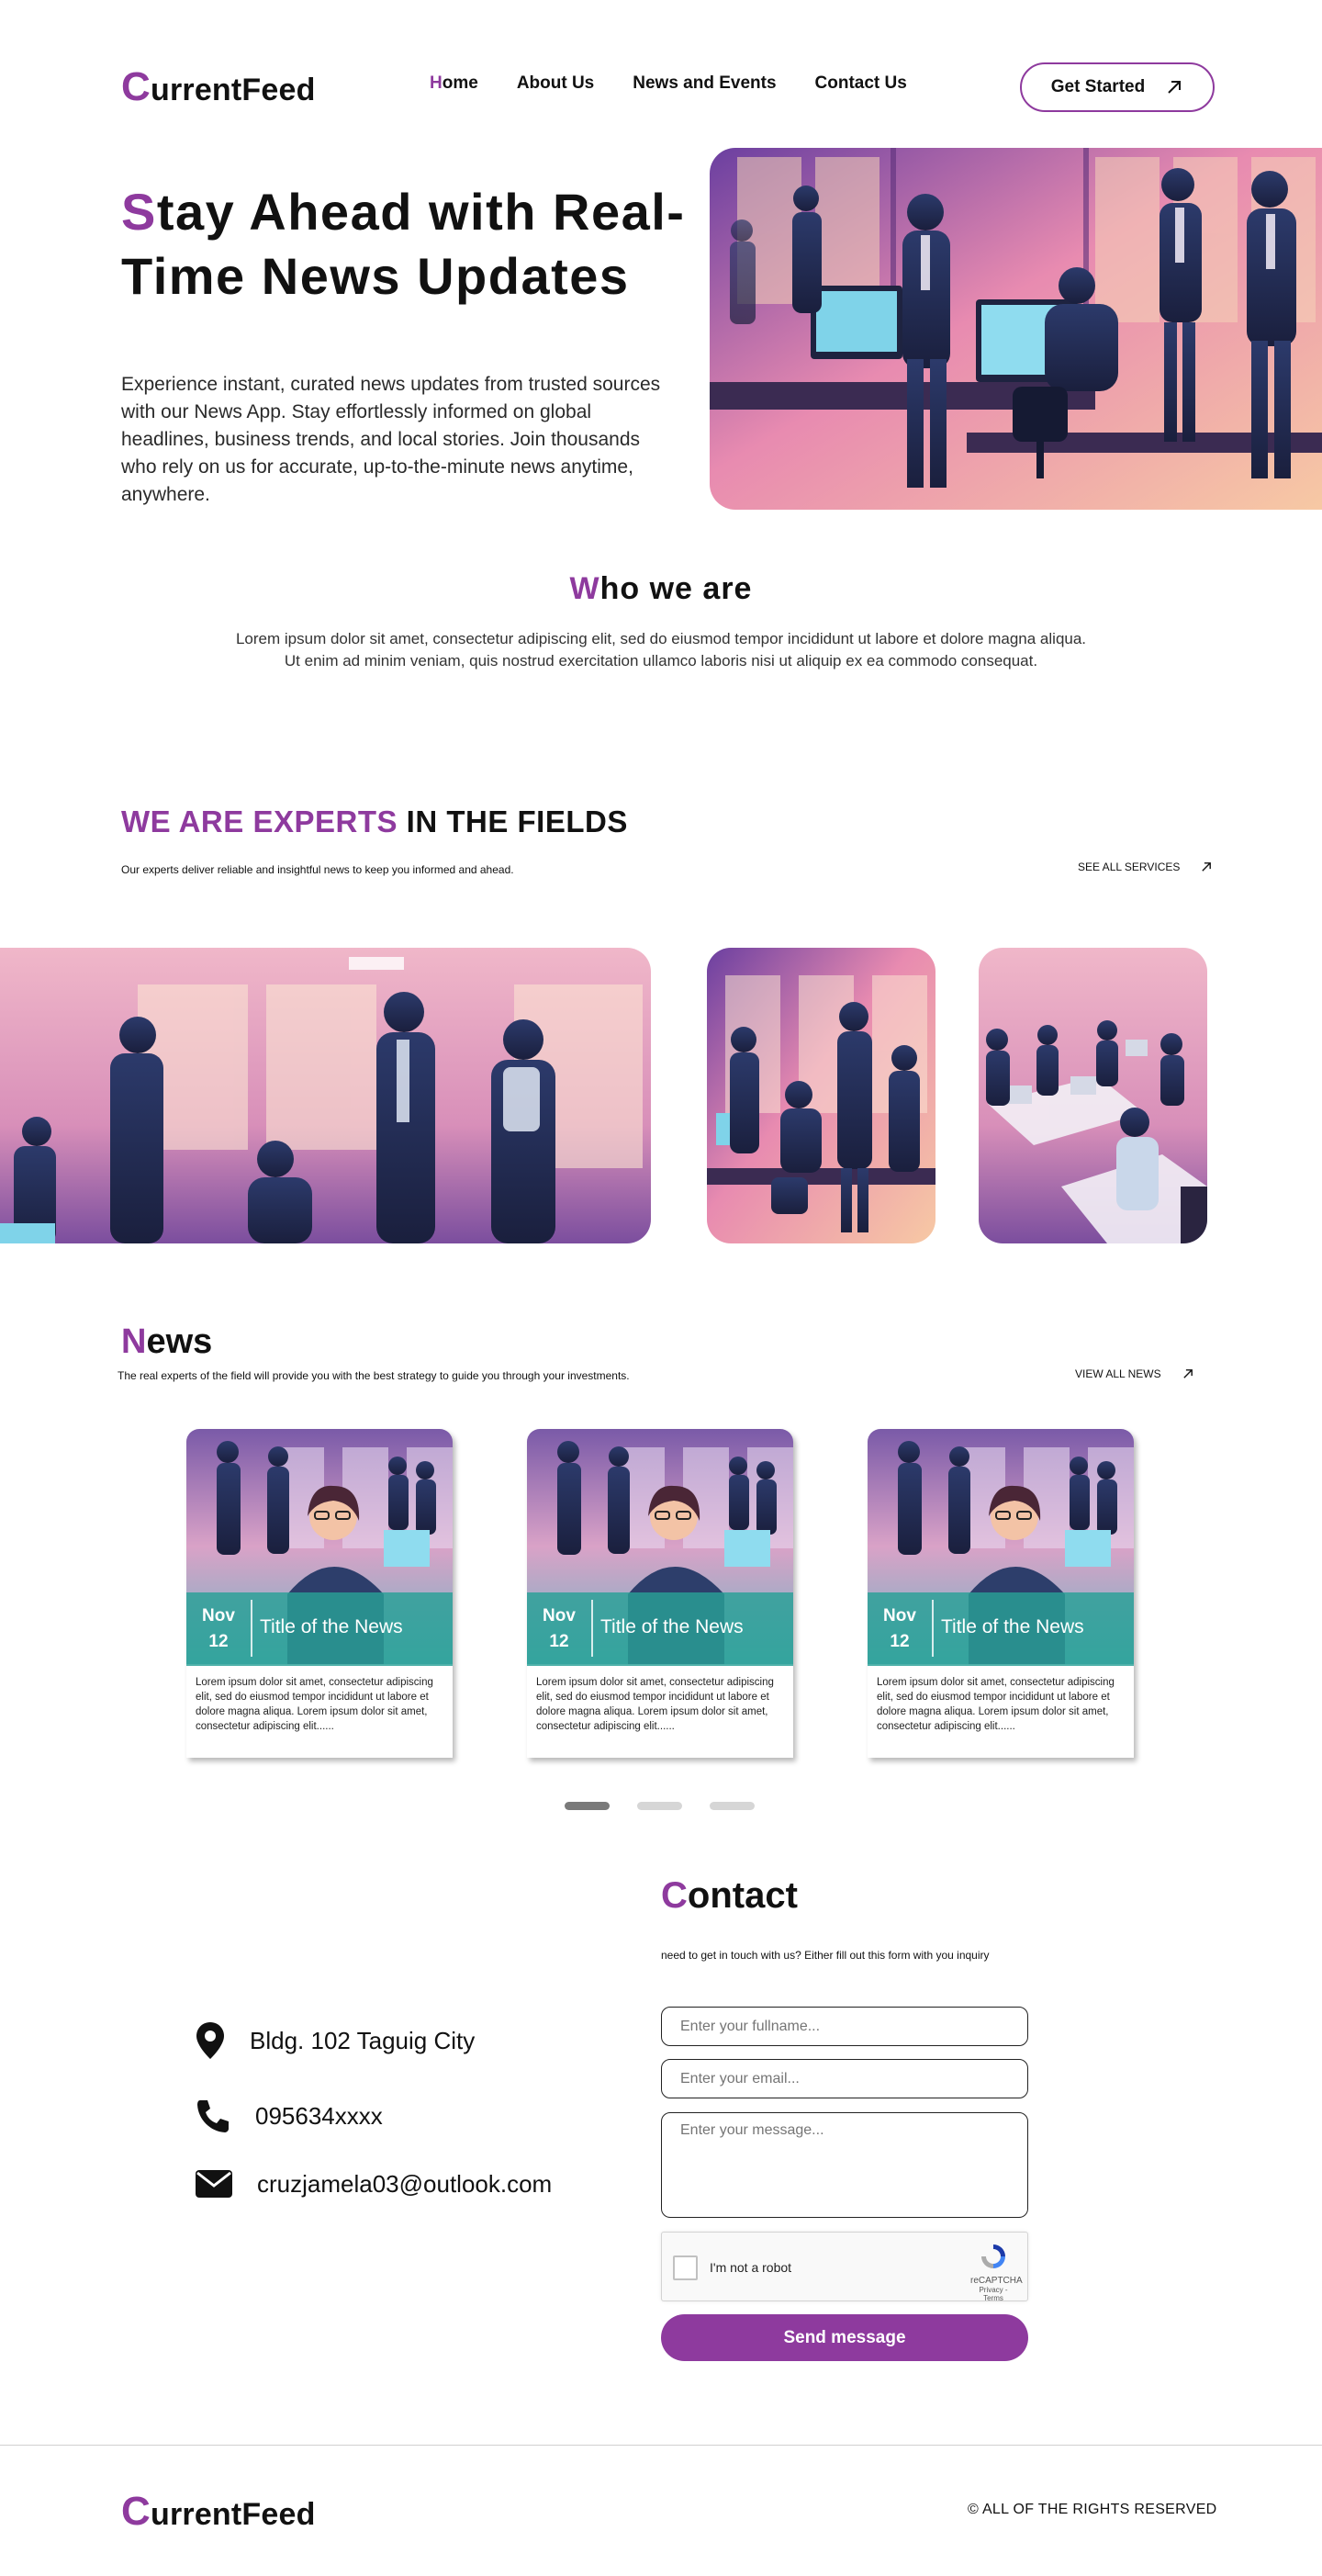 This screenshot has height=2576, width=1322. I want to click on recaptcha-checkbox, so click(685, 2267).